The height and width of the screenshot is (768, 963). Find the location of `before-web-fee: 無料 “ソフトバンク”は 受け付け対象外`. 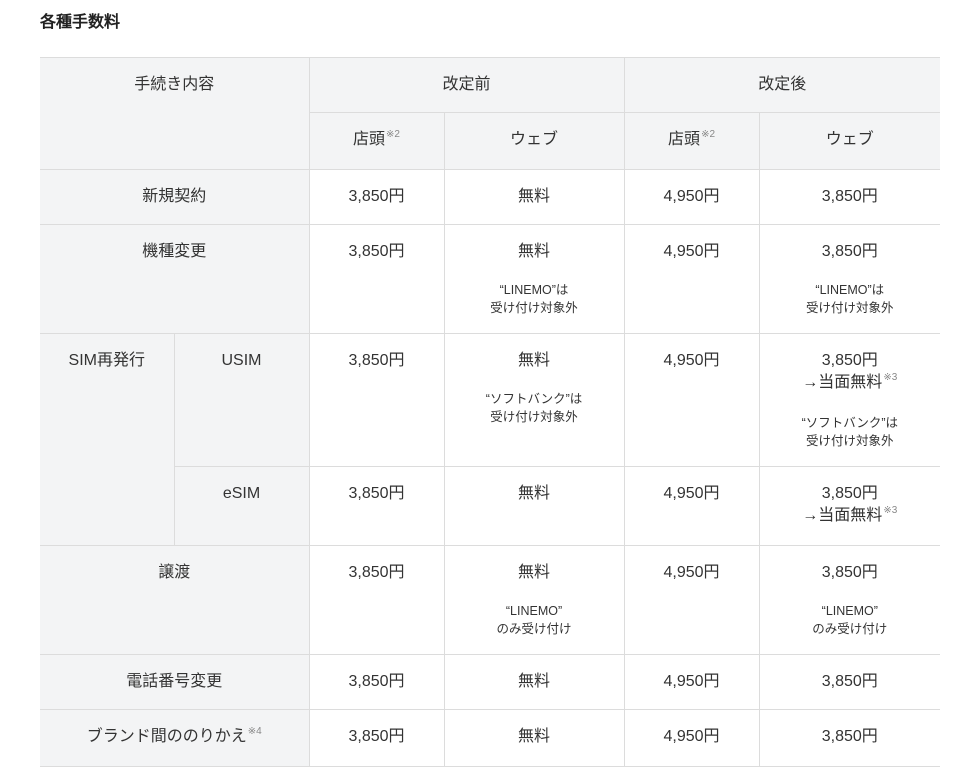

before-web-fee: 無料 “ソフトバンク”は 受け付け対象外 is located at coordinates (534, 400).